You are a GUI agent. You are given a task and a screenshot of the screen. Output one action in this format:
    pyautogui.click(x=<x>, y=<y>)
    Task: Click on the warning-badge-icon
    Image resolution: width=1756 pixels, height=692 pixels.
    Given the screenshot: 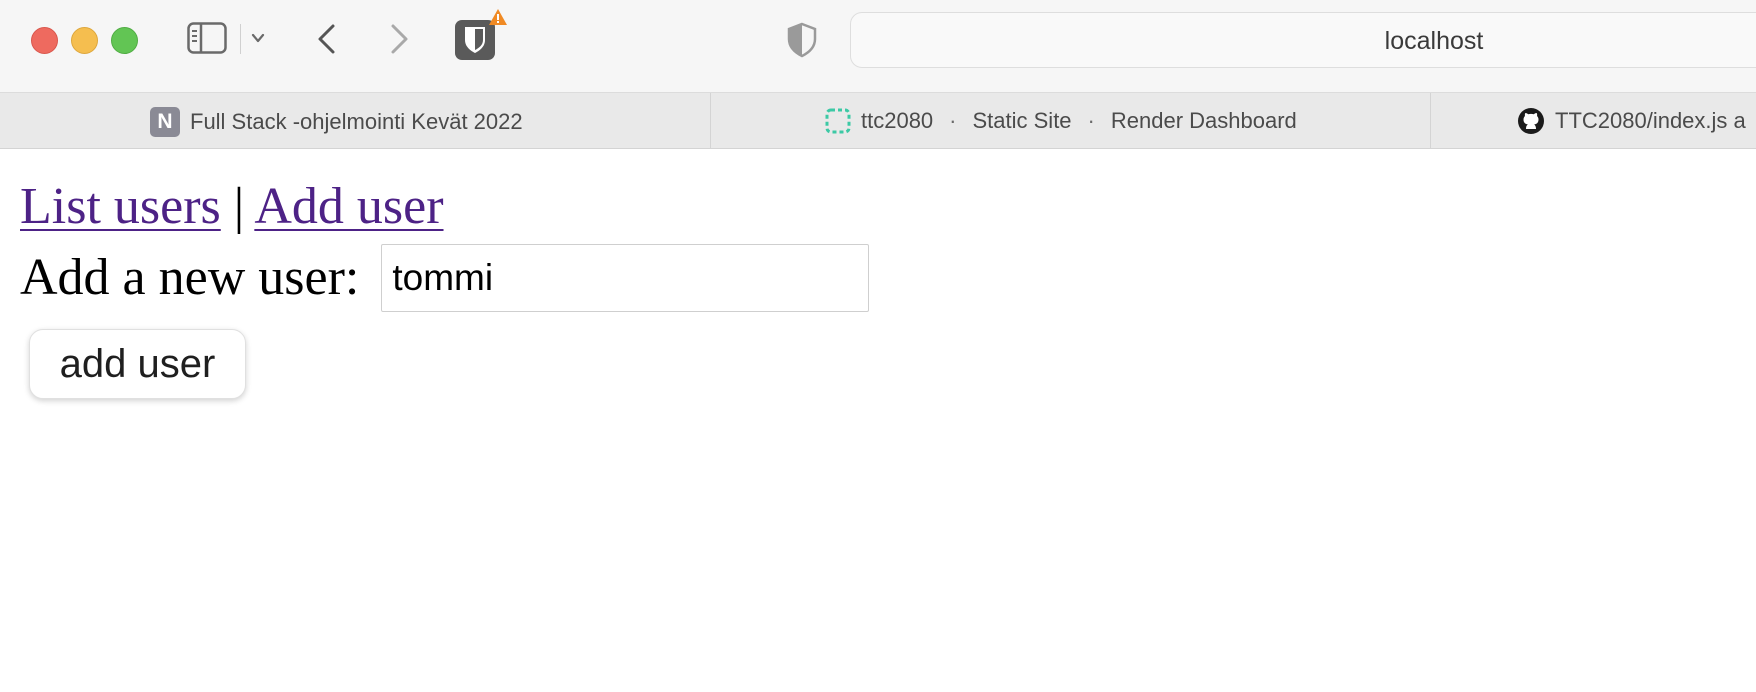 What is the action you would take?
    pyautogui.click(x=498, y=17)
    